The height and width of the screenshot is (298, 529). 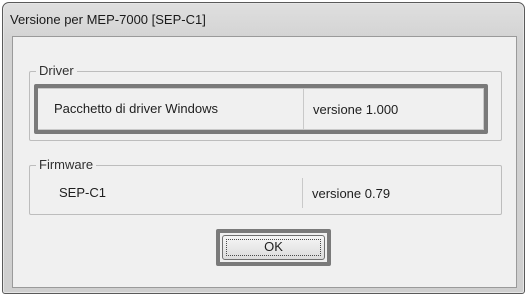 I want to click on firmware-version-row: SEP-C1 versione 0.79, so click(x=260, y=193).